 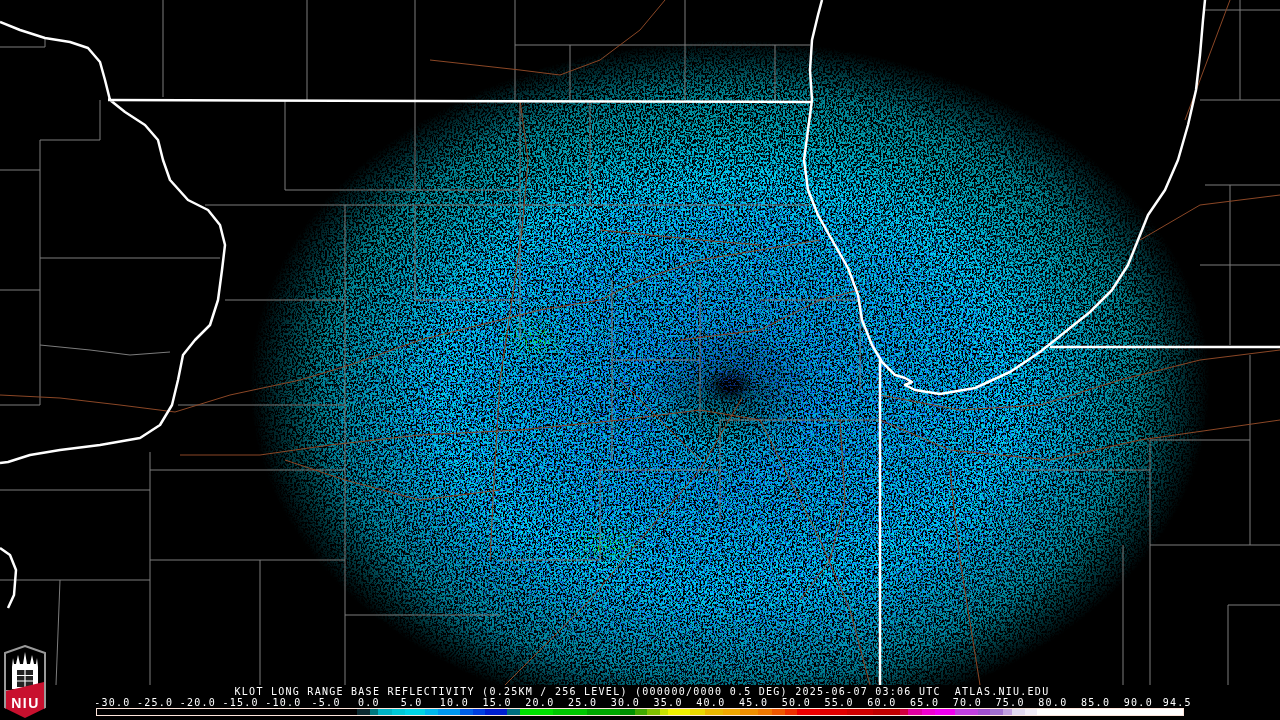 What do you see at coordinates (283, 703) in the screenshot?
I see `scale-label: -10.0` at bounding box center [283, 703].